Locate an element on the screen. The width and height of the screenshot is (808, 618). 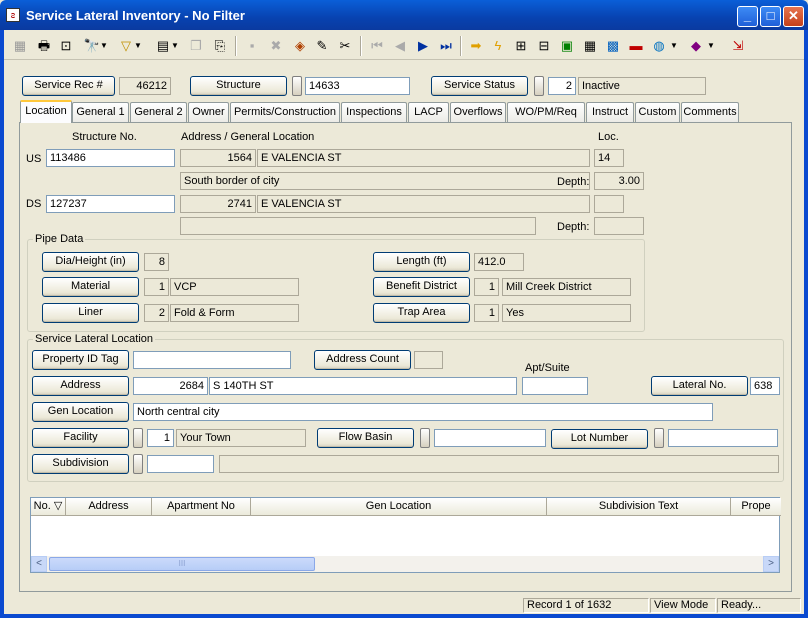
delete-icon: ▪ is located at coordinates (252, 46).